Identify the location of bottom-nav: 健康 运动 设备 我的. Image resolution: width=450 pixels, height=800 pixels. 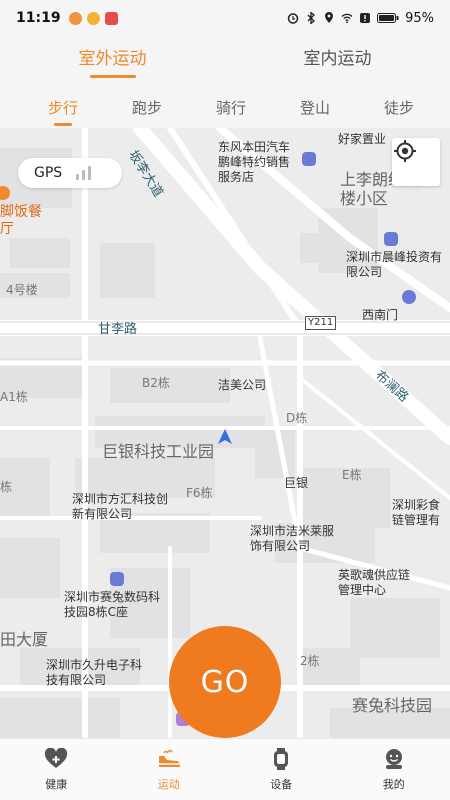
(225, 769).